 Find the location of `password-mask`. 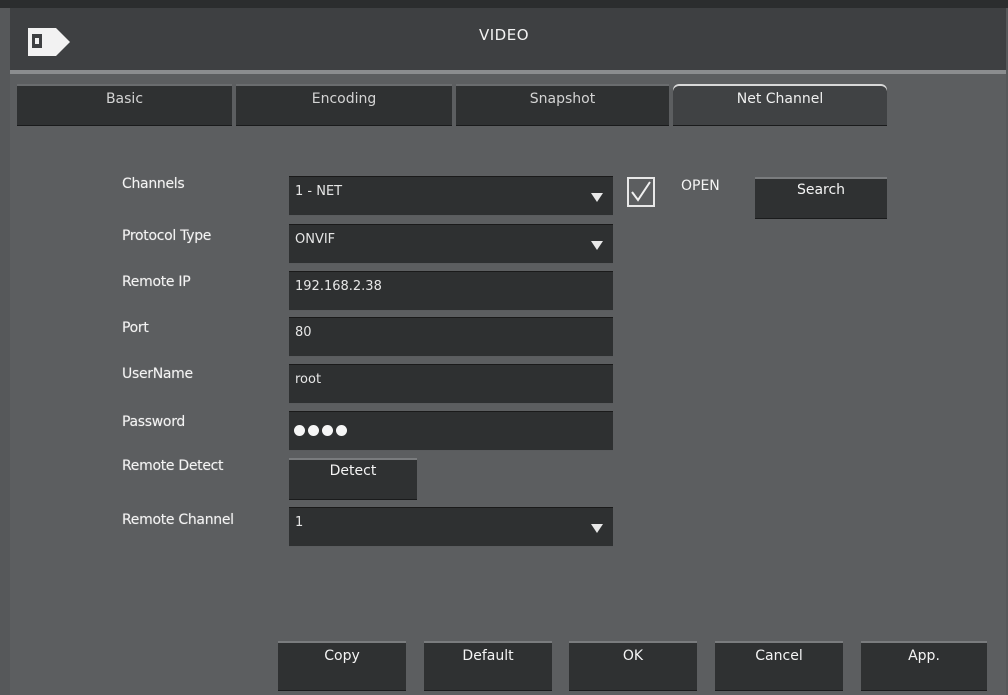

password-mask is located at coordinates (322, 432).